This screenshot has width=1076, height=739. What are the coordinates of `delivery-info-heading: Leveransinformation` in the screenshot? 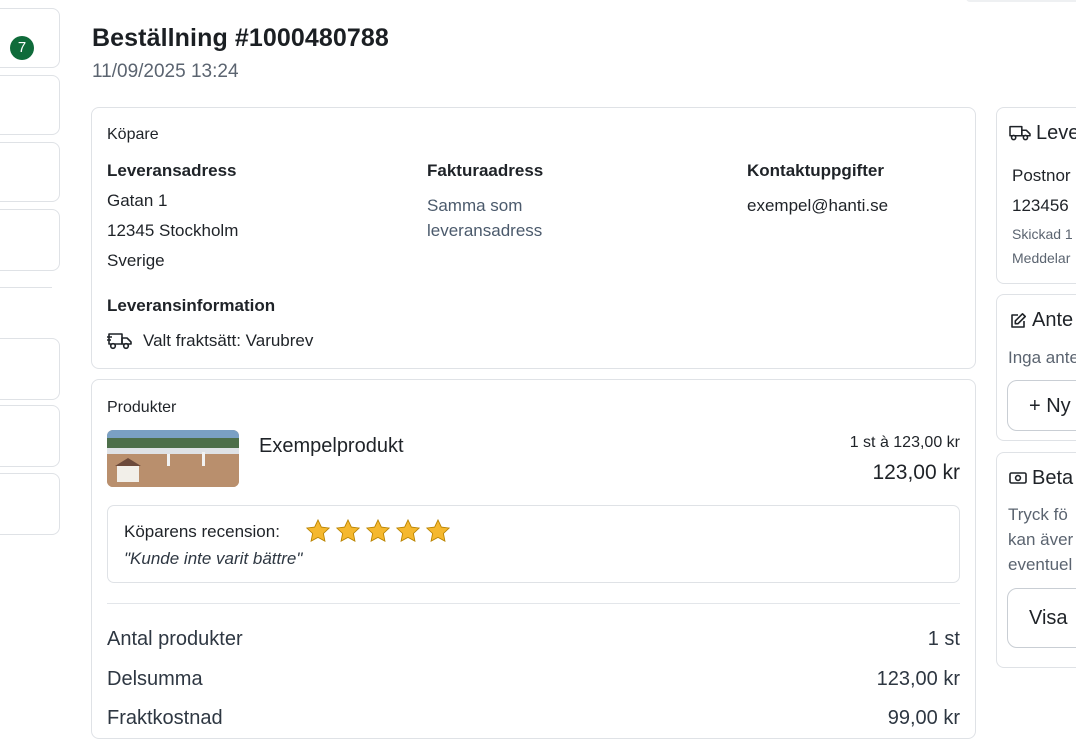 It's located at (191, 305).